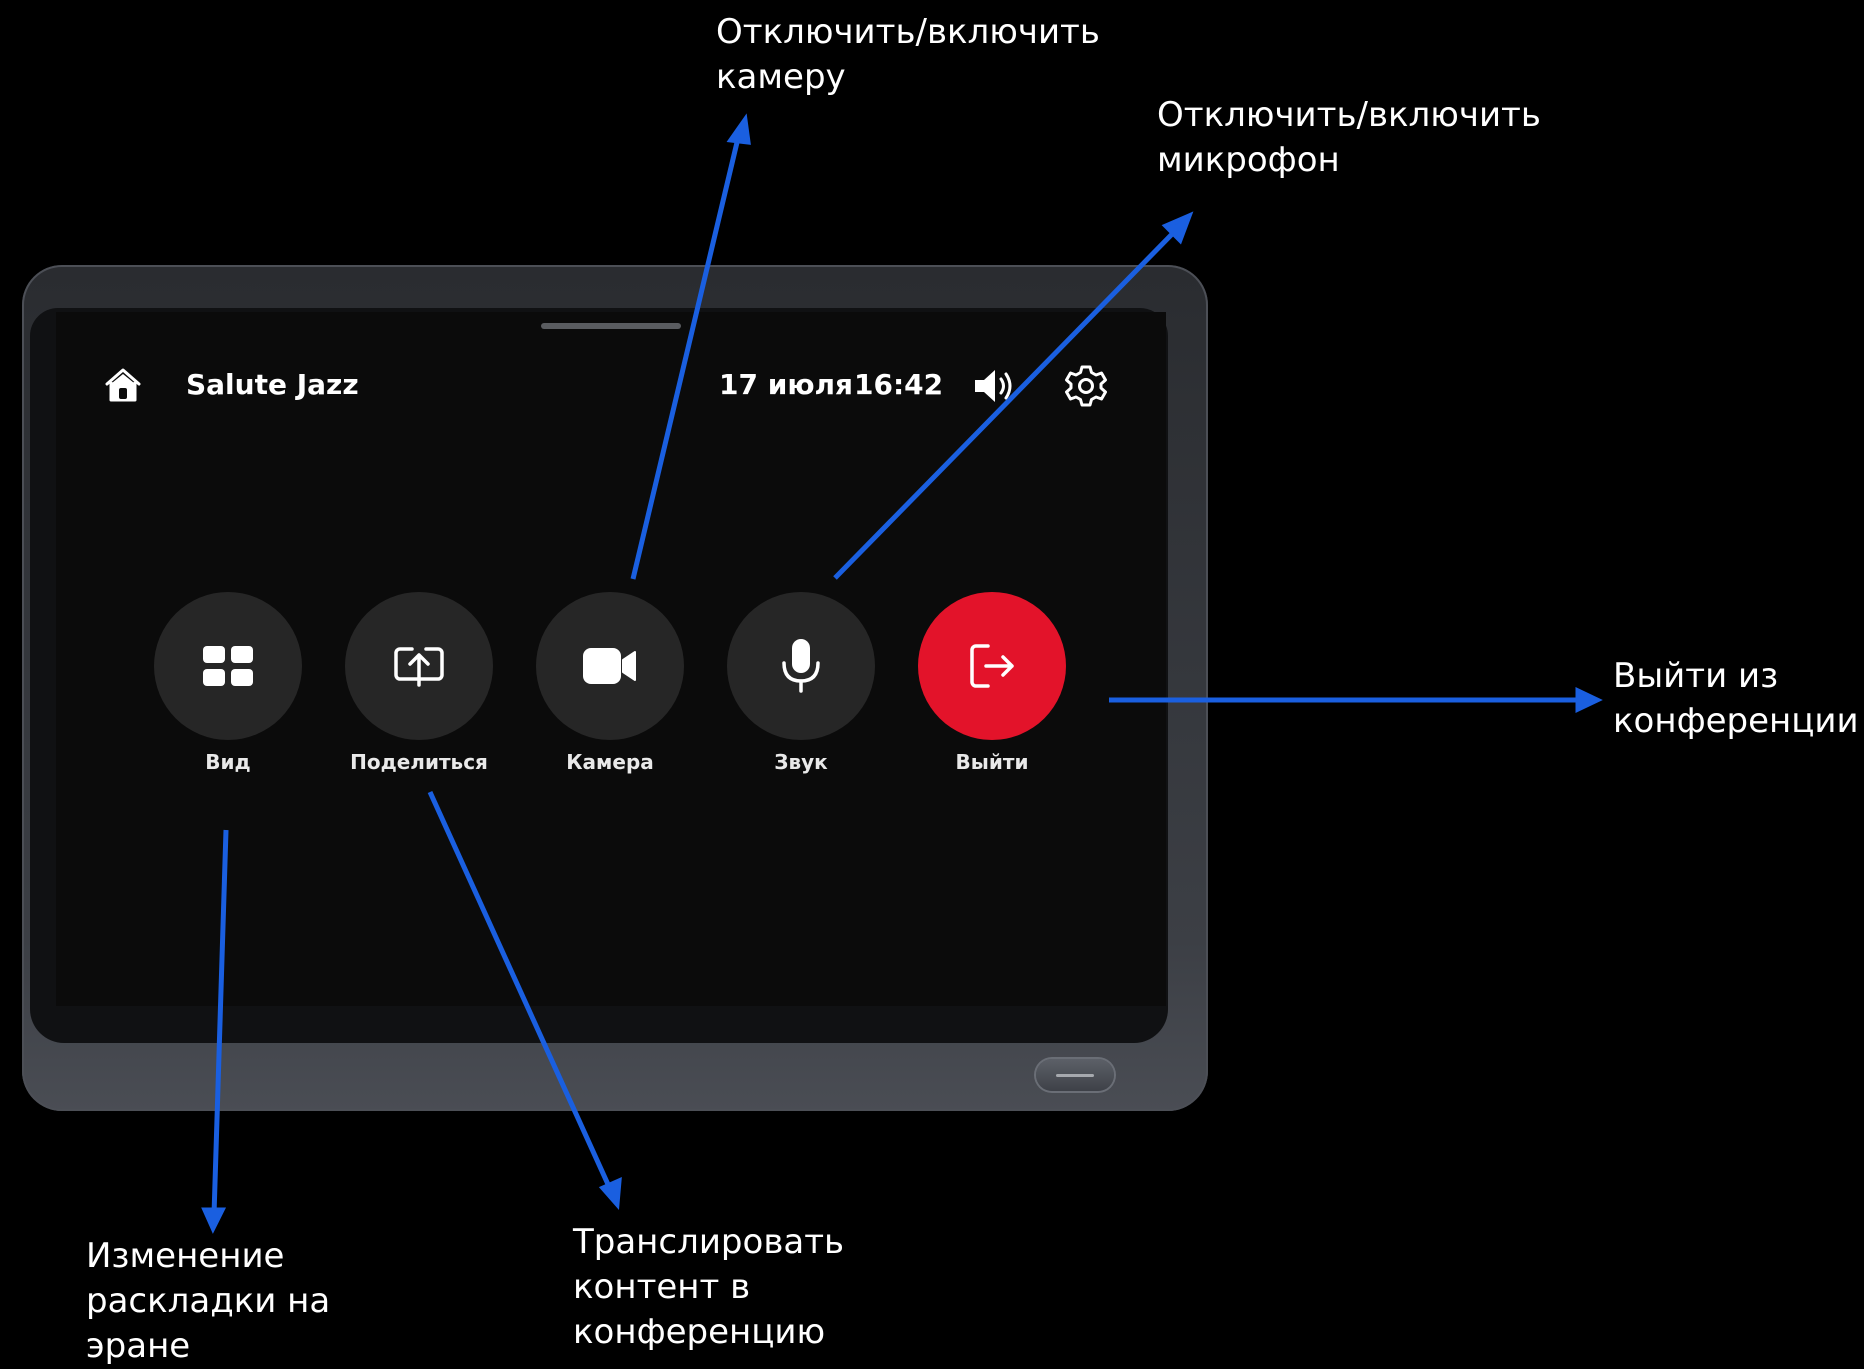 The height and width of the screenshot is (1369, 1864). I want to click on layout-arrow-head, so click(214, 1220).